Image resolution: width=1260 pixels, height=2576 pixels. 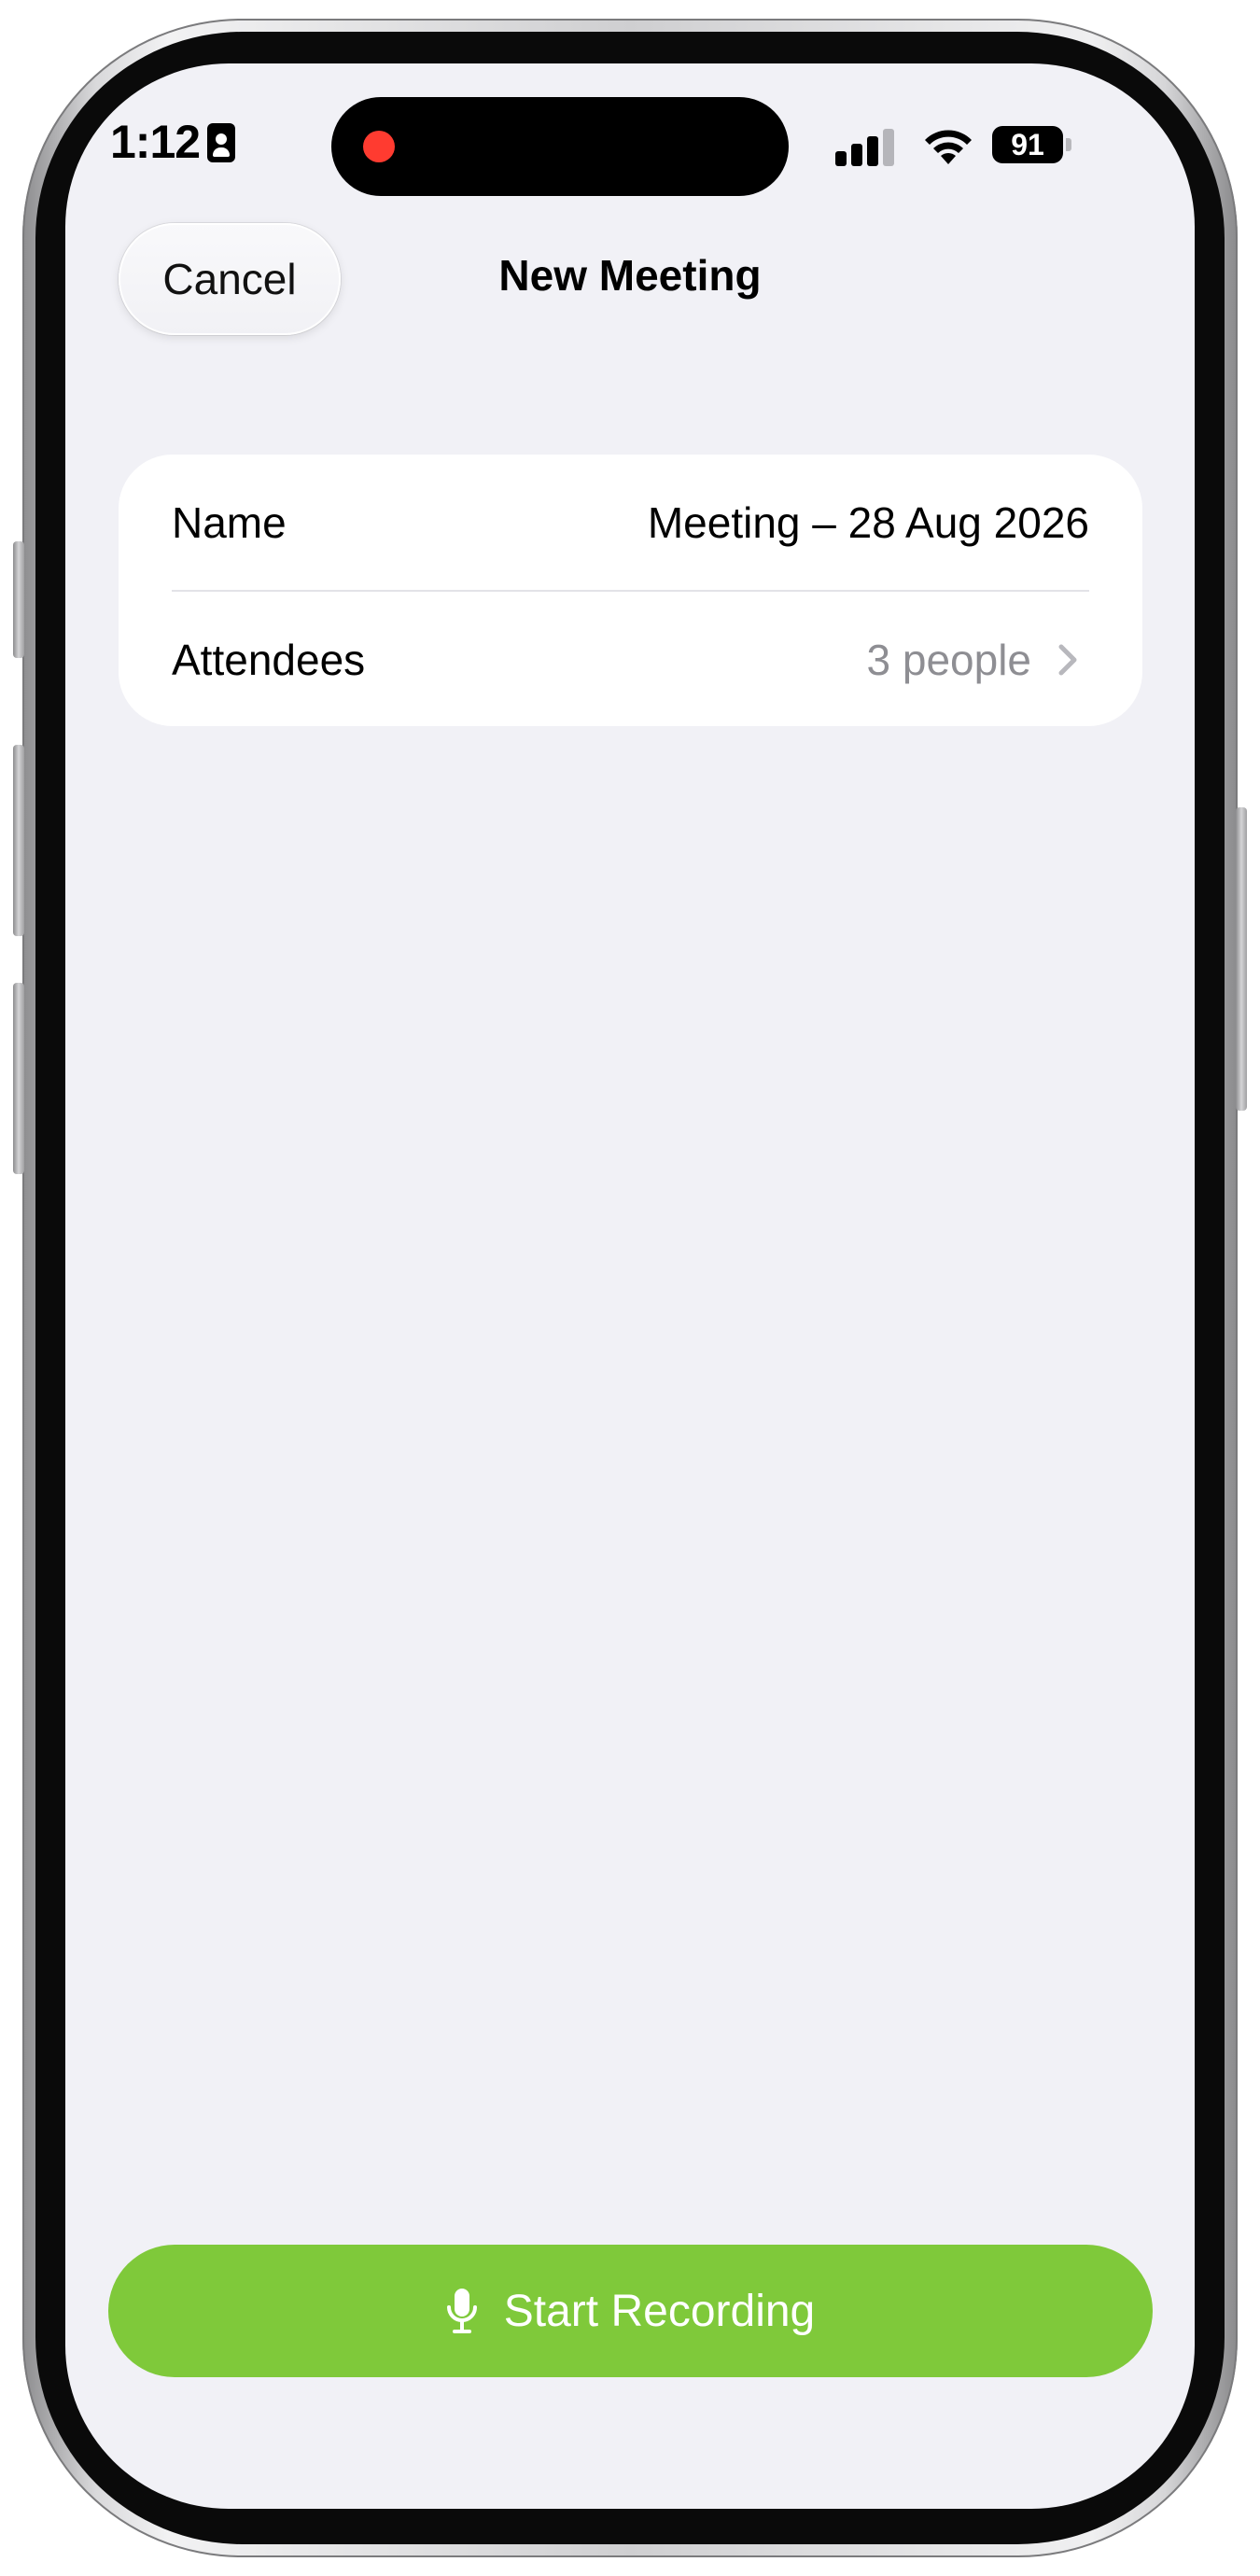 What do you see at coordinates (1241, 959) in the screenshot?
I see `power-button` at bounding box center [1241, 959].